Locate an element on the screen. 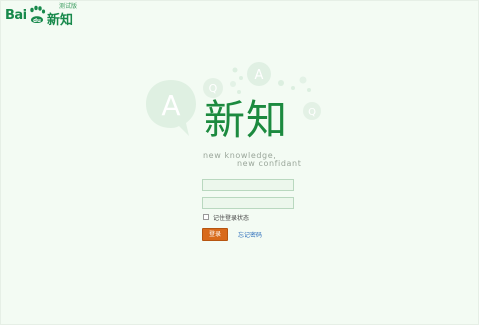 The height and width of the screenshot is (325, 479). decorative-dots-right-icon is located at coordinates (294, 84).